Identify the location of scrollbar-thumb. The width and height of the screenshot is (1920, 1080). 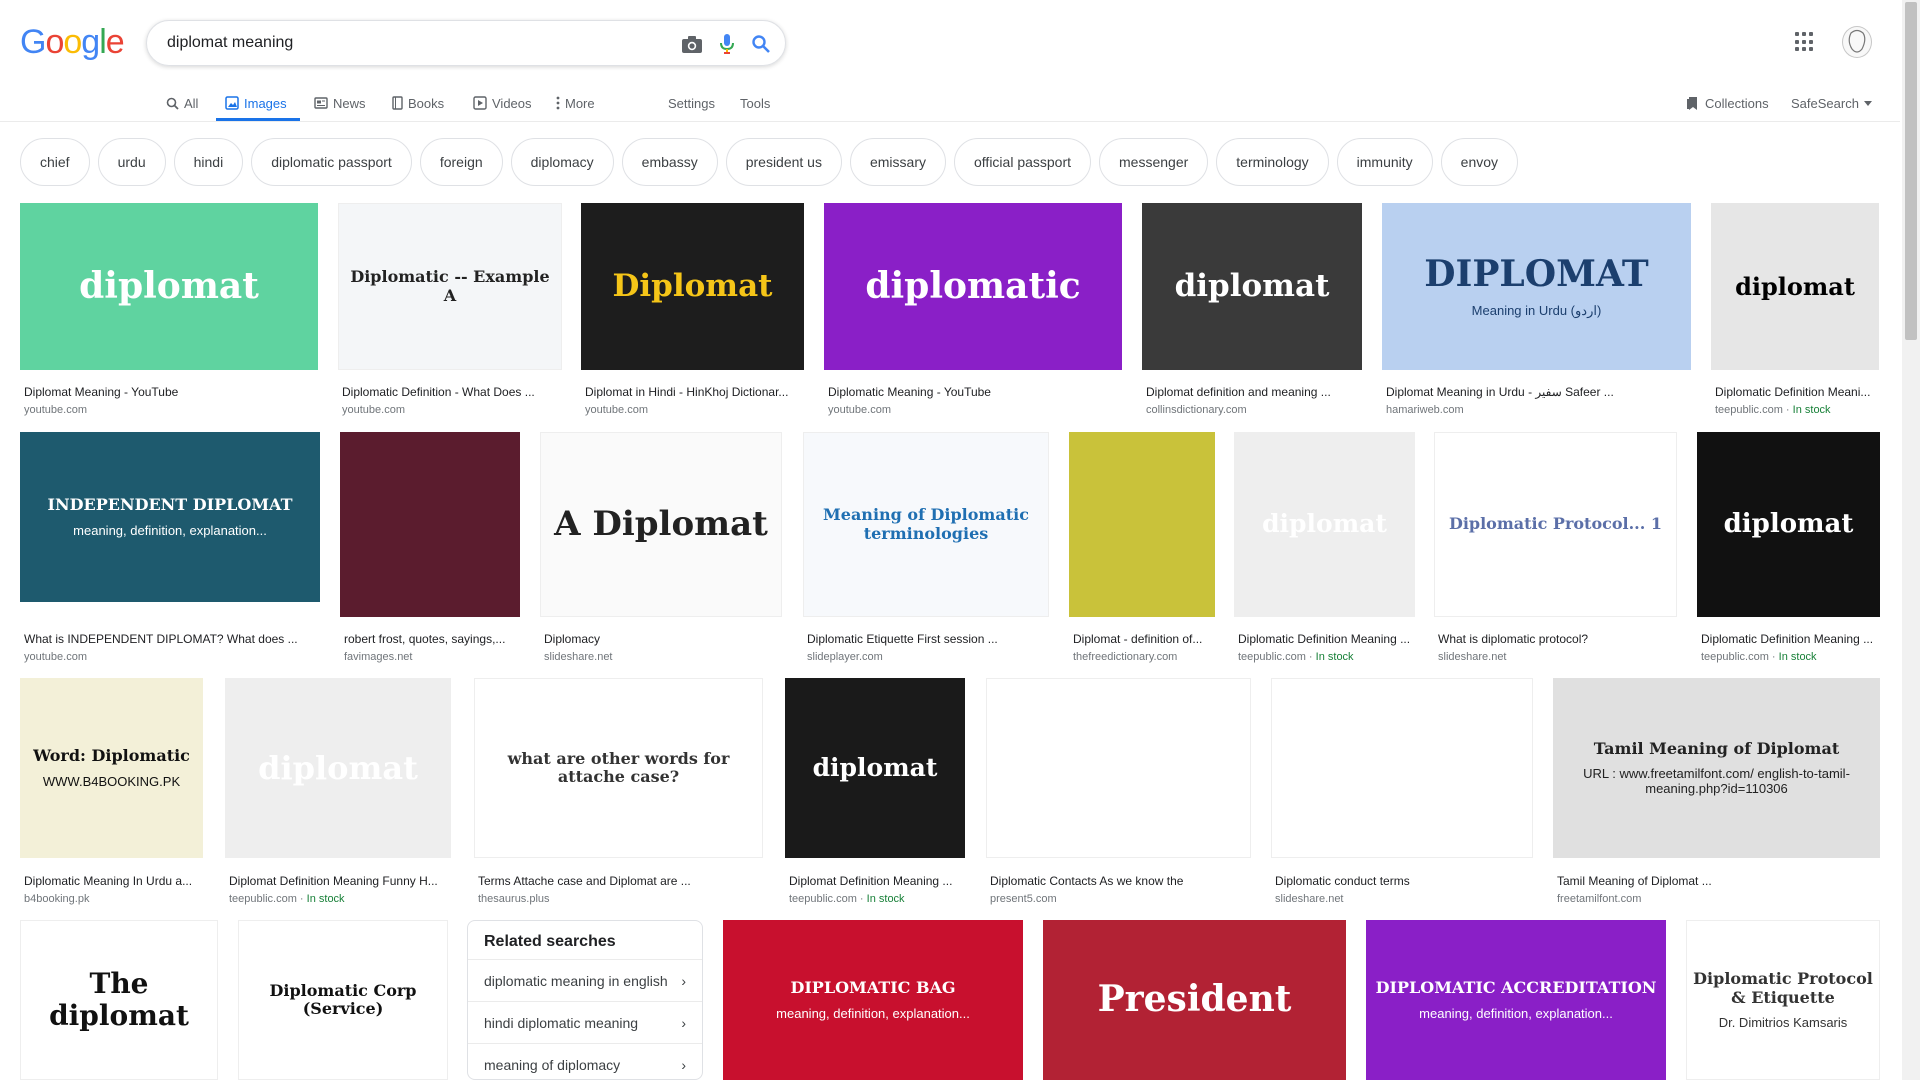
(1911, 171).